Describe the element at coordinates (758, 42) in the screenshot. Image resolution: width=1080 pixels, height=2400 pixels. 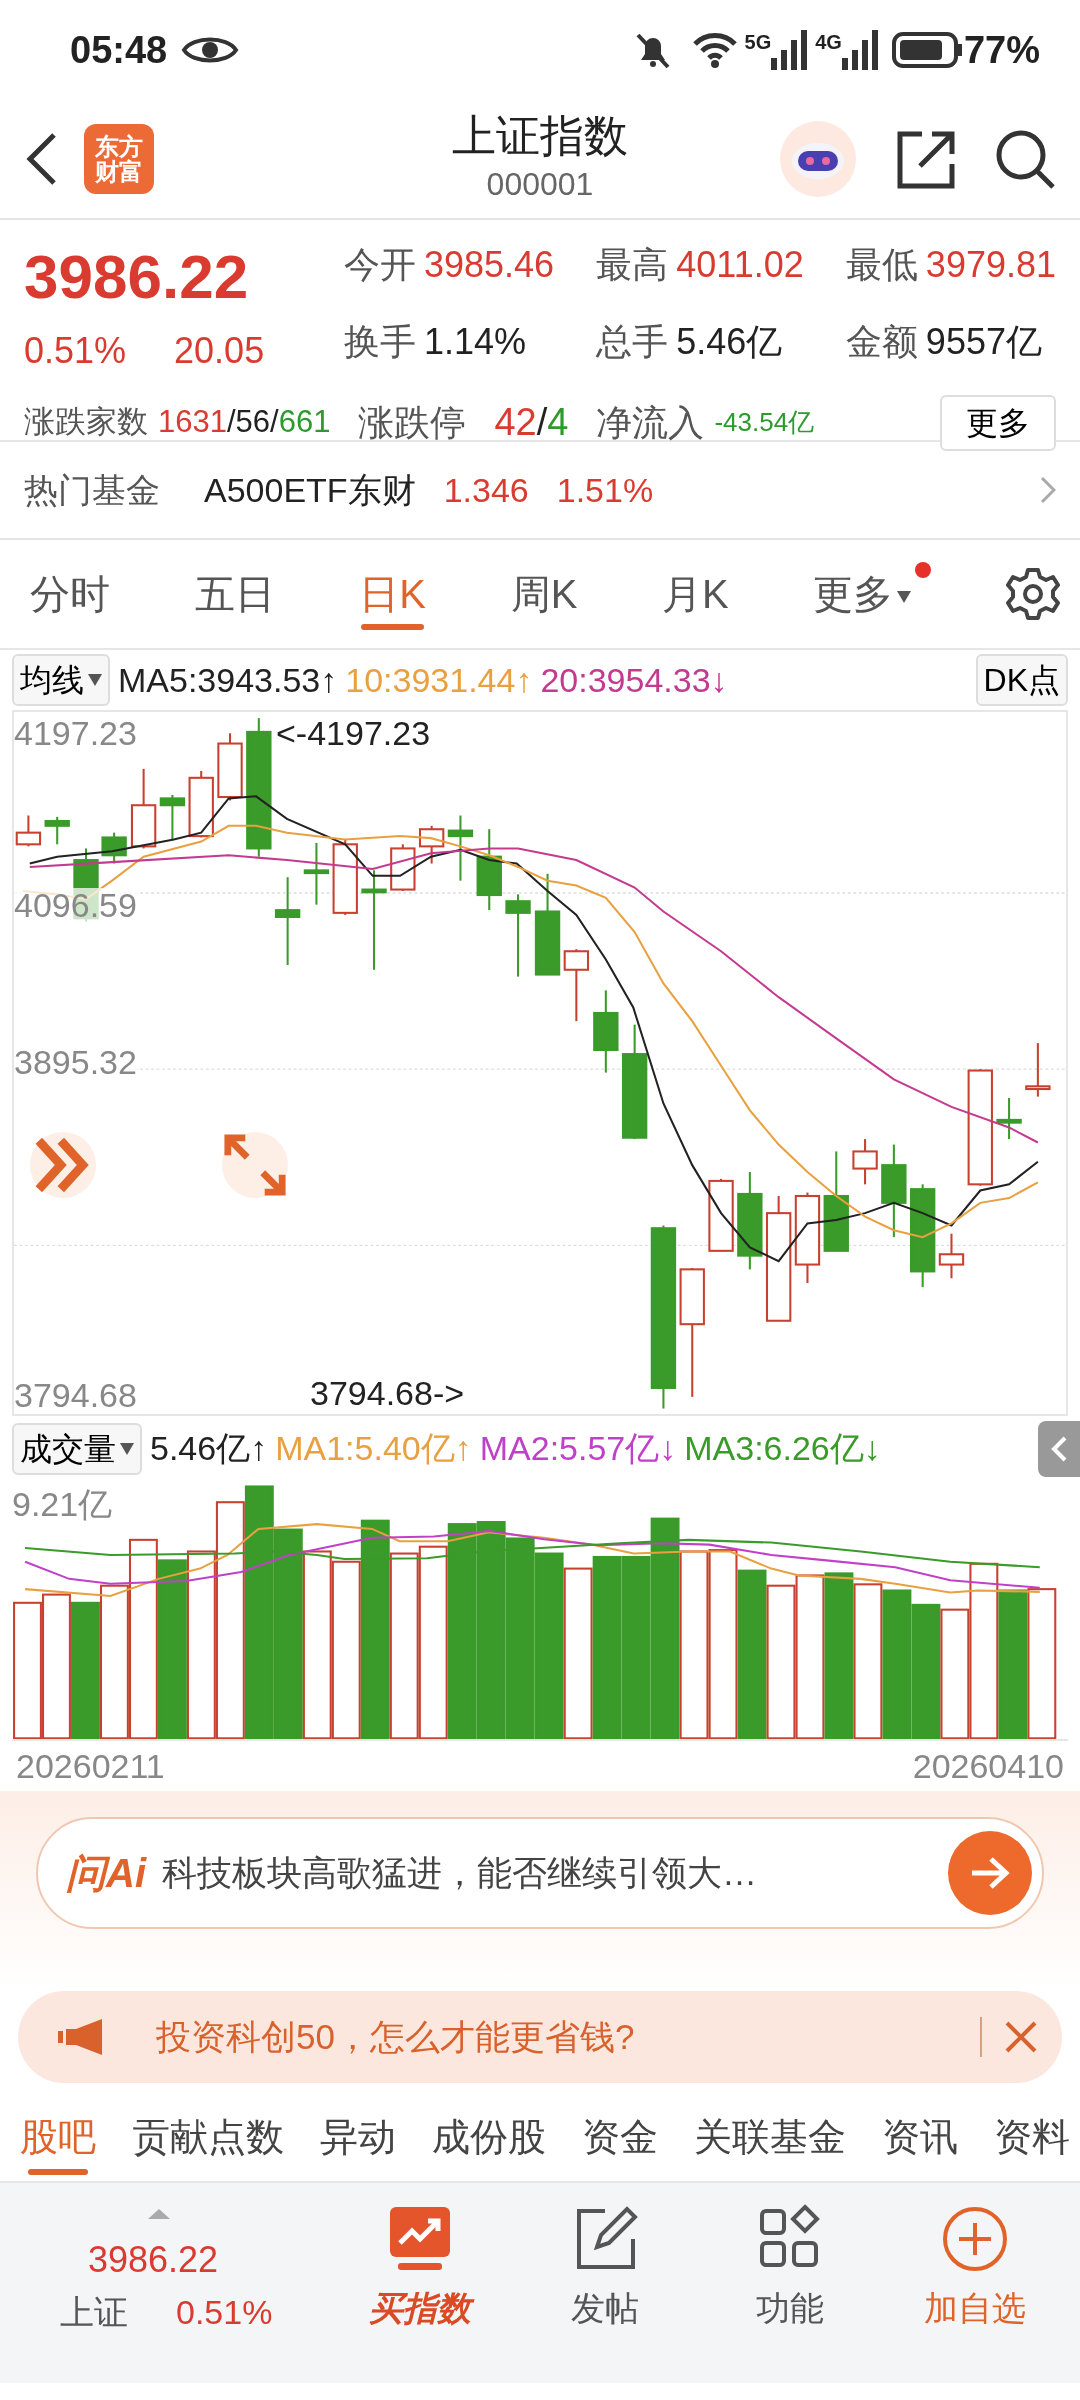
I see `network-label: 5G` at that location.